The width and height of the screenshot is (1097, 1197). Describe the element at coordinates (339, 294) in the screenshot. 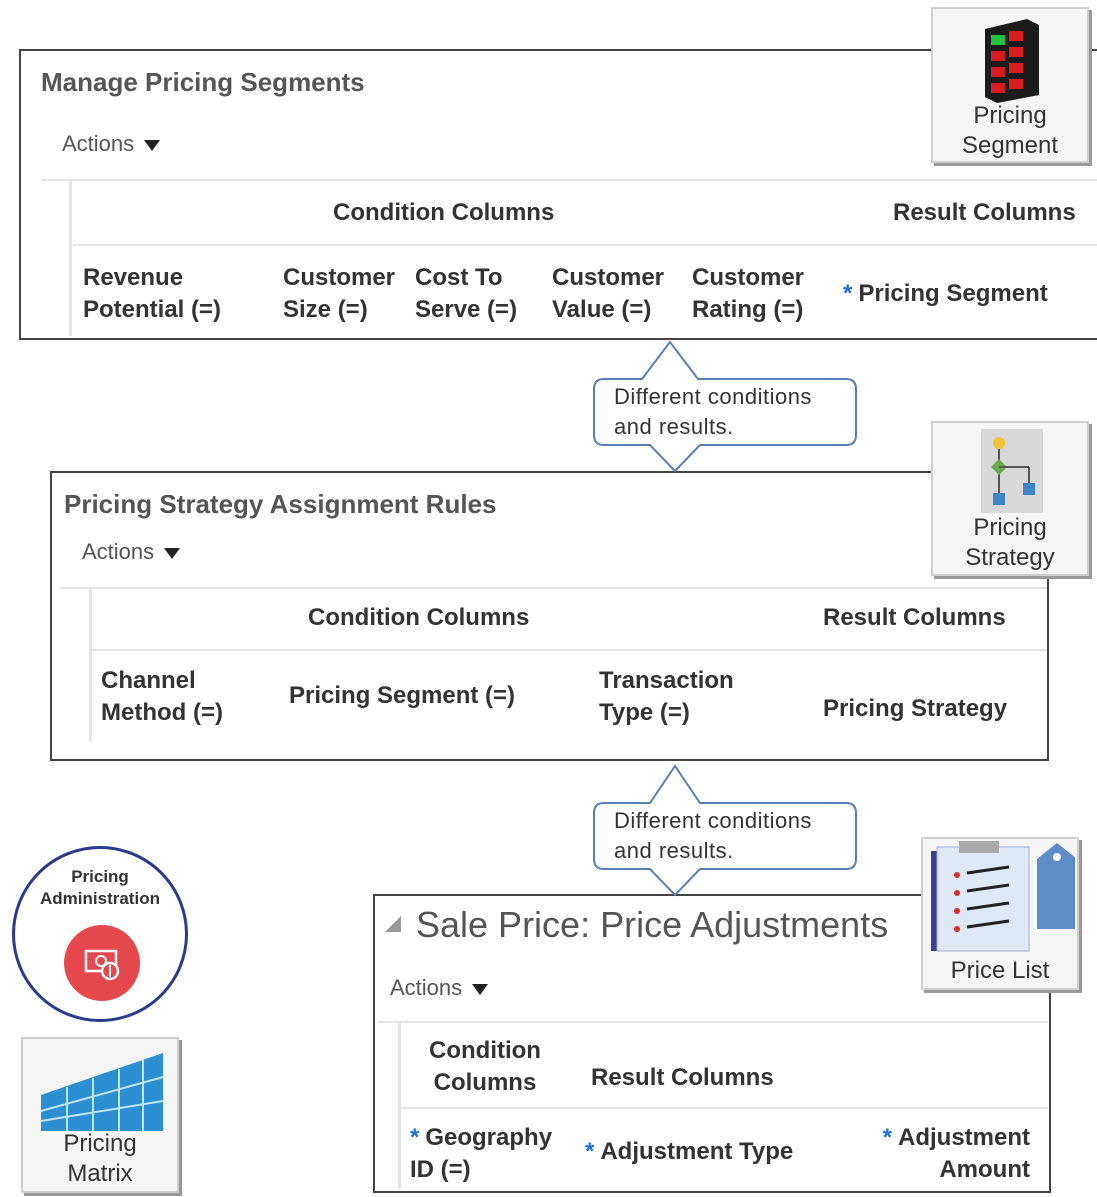

I see `column-customer-size: Customer Size (=)` at that location.